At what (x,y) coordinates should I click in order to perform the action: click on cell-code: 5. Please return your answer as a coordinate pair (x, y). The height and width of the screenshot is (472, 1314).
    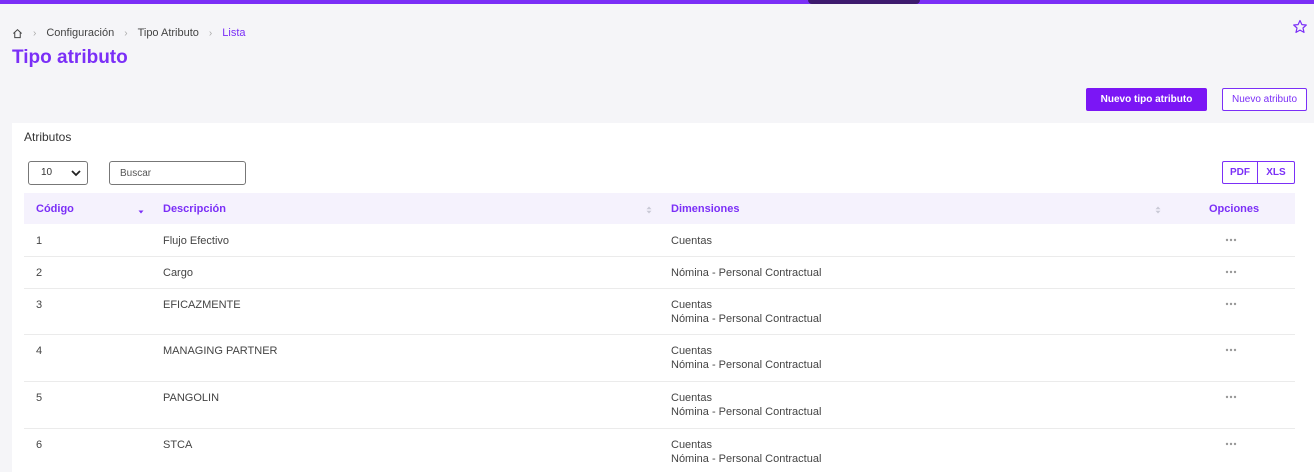
    Looking at the image, I should click on (39, 398).